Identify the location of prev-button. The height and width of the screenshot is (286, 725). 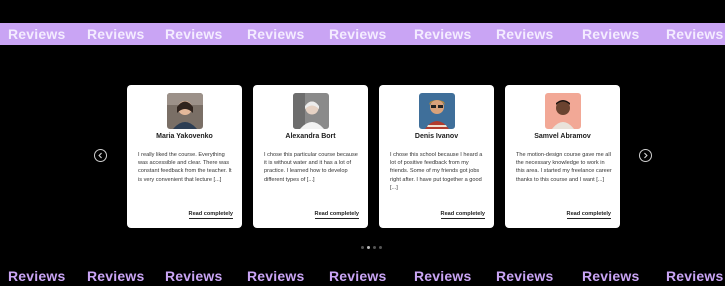
(100, 155).